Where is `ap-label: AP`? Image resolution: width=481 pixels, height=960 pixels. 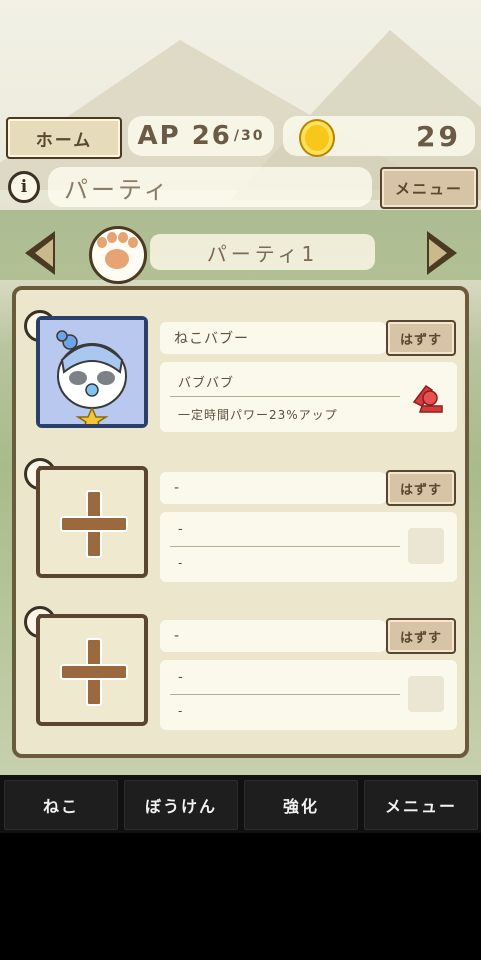 ap-label: AP is located at coordinates (159, 136).